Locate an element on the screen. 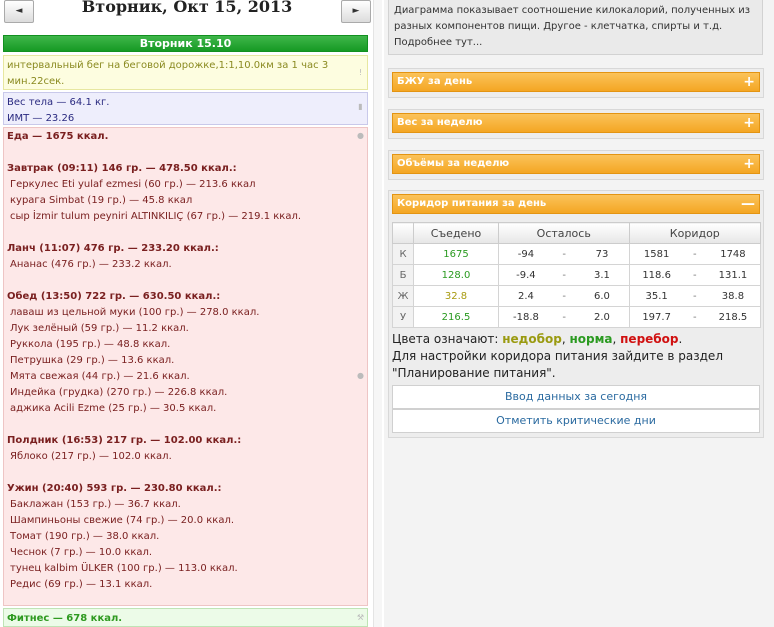  next-day-button: ► is located at coordinates (356, 11).